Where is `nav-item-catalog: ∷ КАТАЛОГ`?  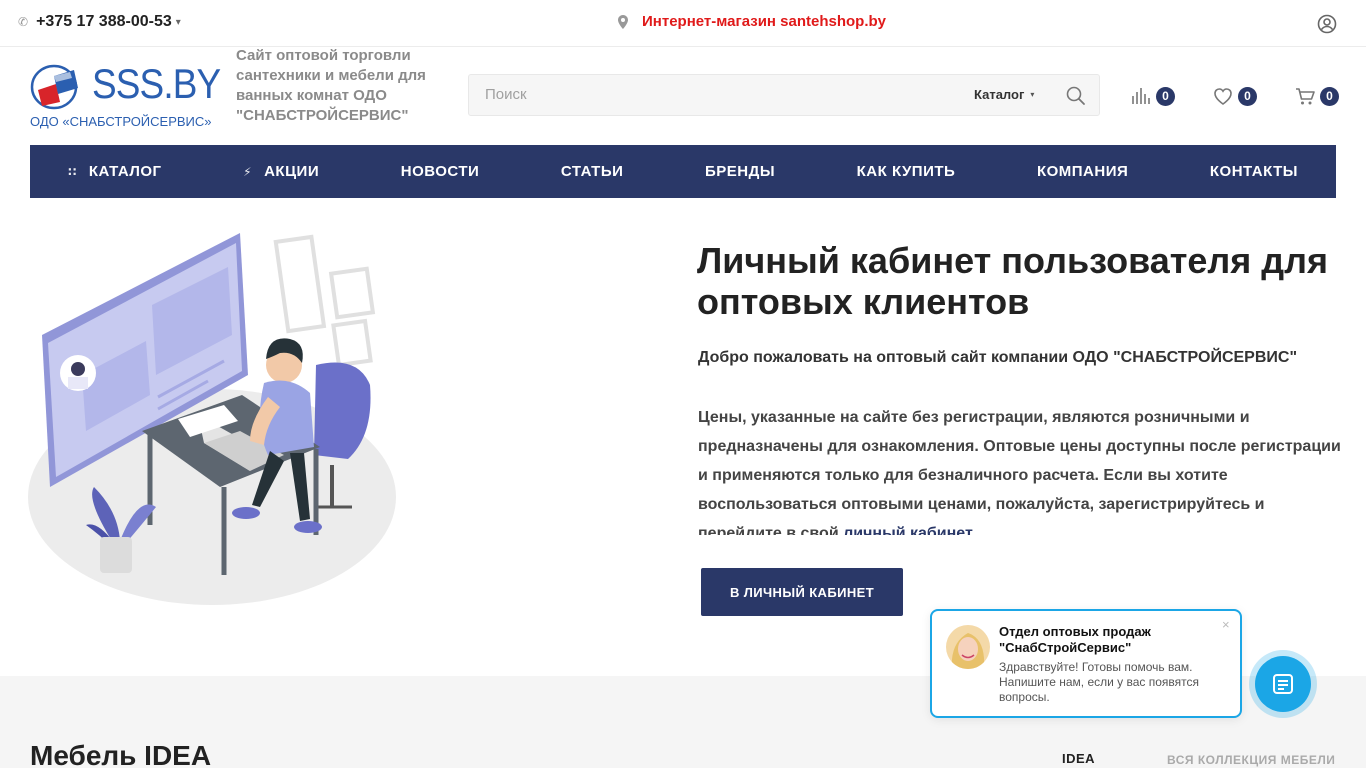
nav-item-catalog: ∷ КАТАЛОГ is located at coordinates (115, 171).